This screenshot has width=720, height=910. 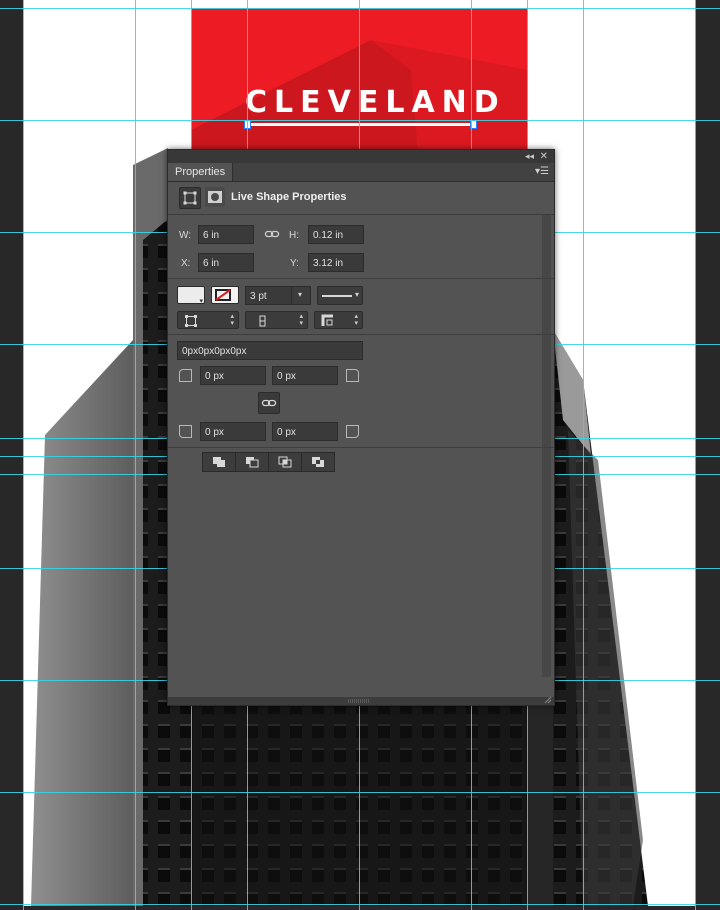 I want to click on x-label: X:, so click(x=186, y=263).